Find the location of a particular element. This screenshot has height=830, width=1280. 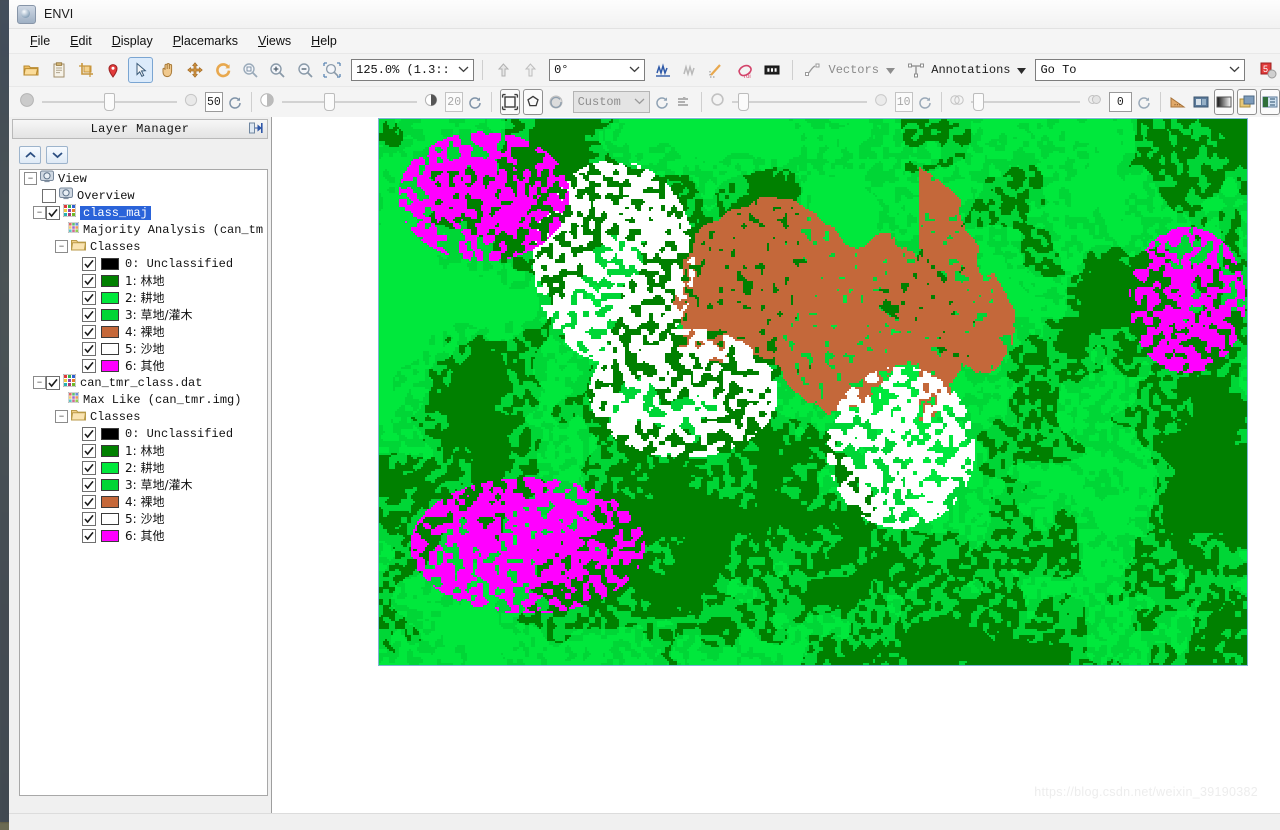

open-file-icon is located at coordinates (31, 70).